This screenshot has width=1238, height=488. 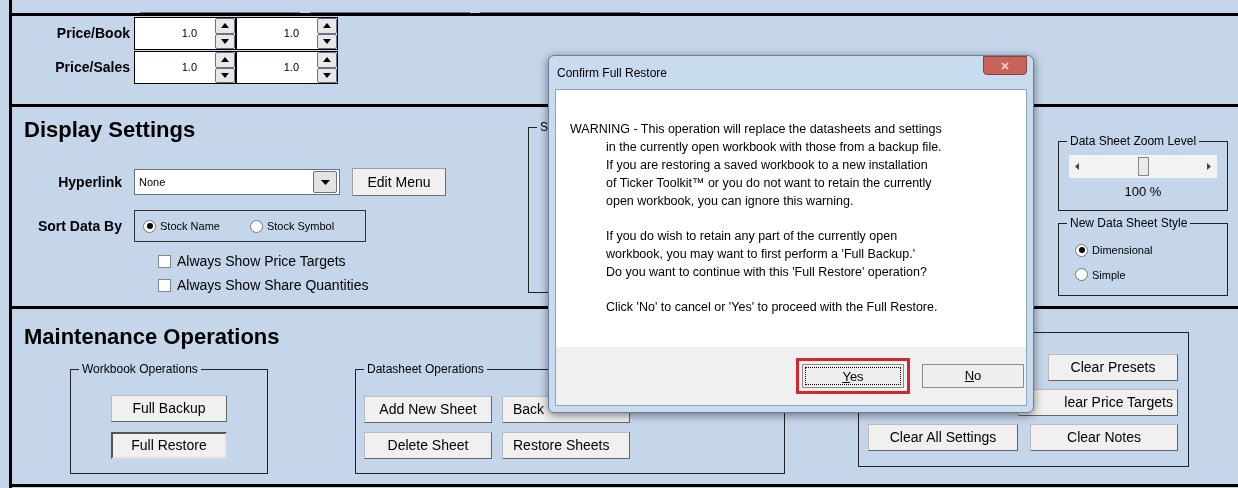 What do you see at coordinates (110, 130) in the screenshot?
I see `section-title: Display Settings` at bounding box center [110, 130].